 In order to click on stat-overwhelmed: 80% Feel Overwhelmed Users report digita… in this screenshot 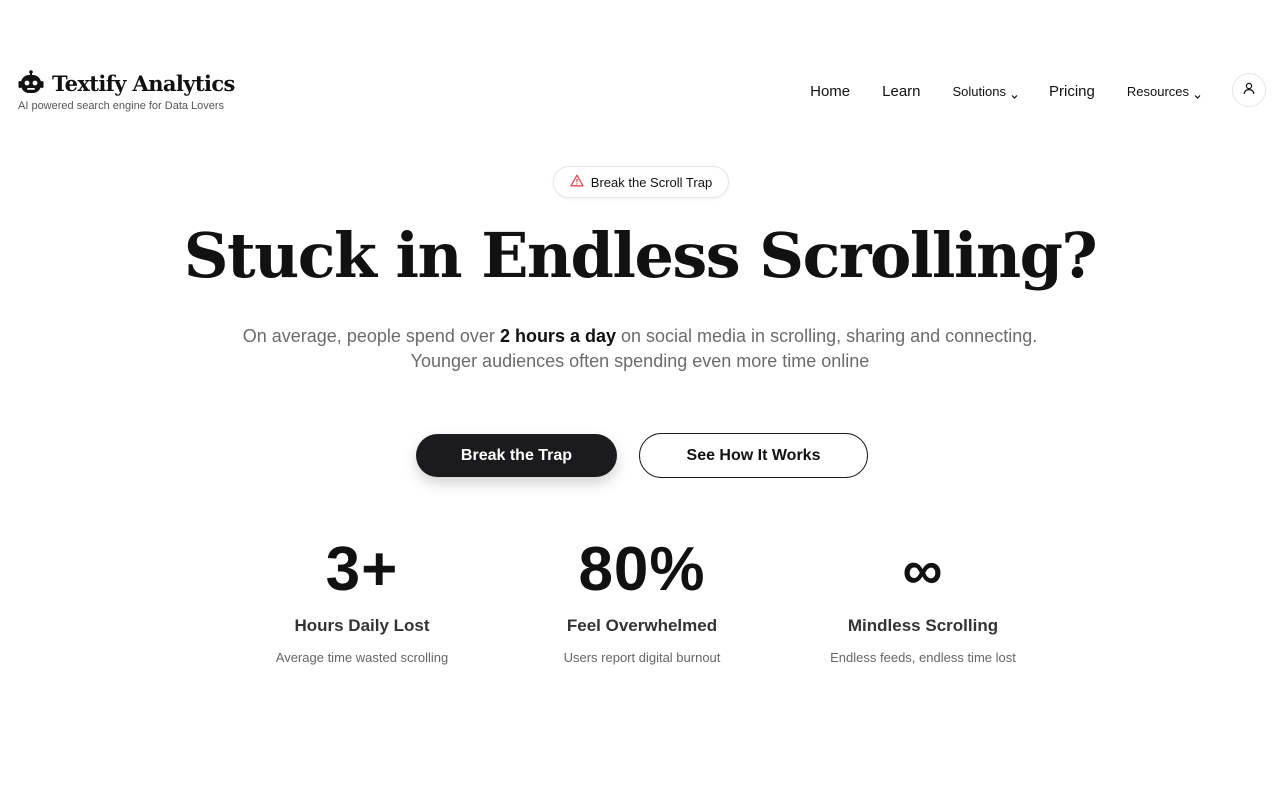, I will do `click(642, 597)`.